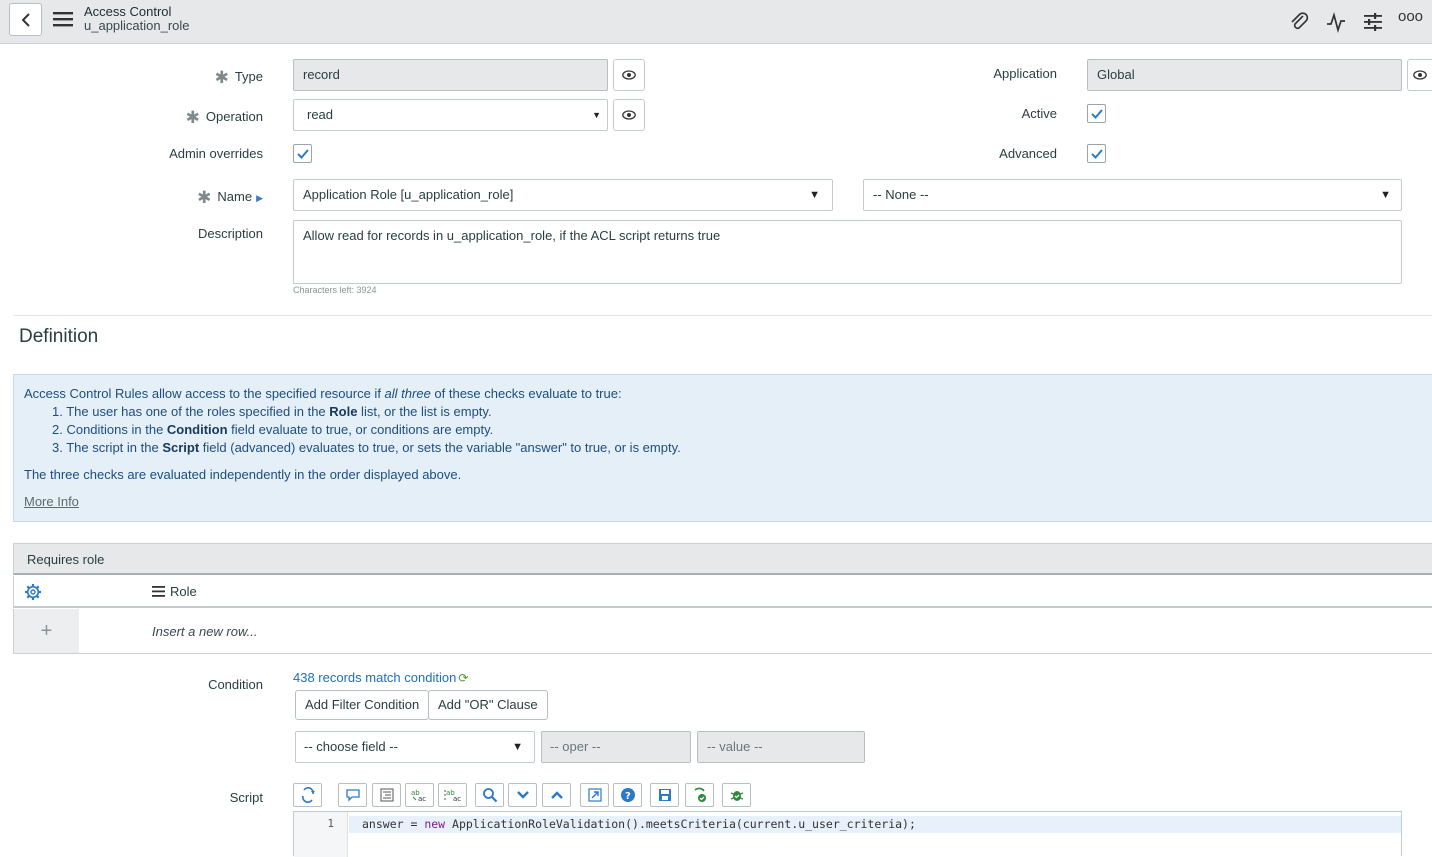 The image size is (1432, 857). What do you see at coordinates (563, 195) in the screenshot?
I see `name-table-select: Application Role [u_application_role] ▼` at bounding box center [563, 195].